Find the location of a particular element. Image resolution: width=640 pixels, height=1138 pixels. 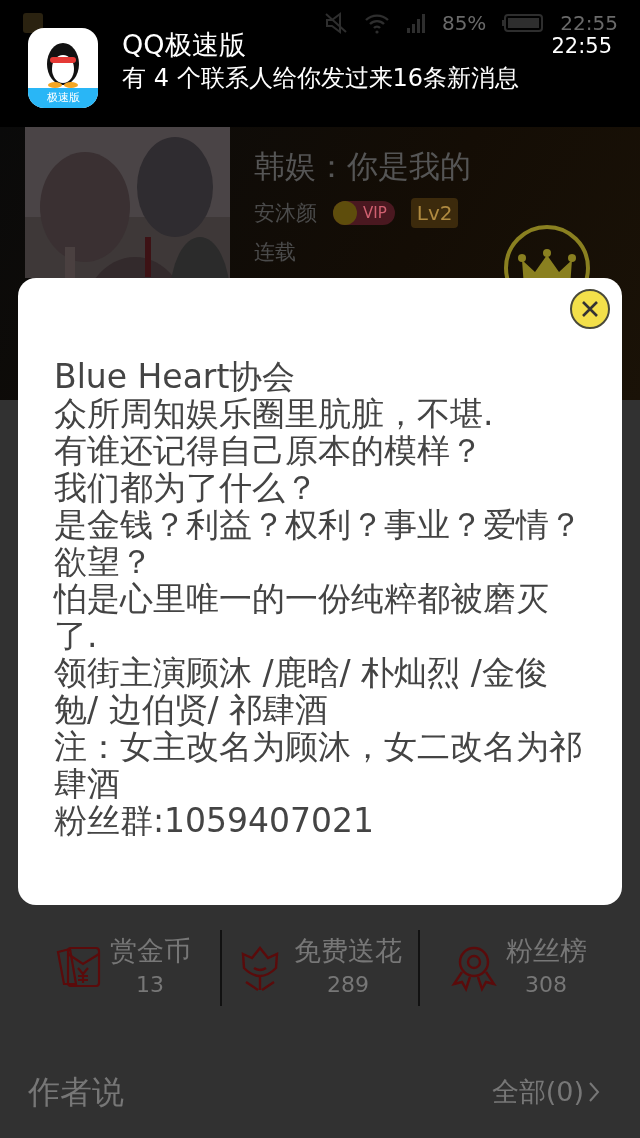

dialog-text: 注：女主改名为顾沐，女二改名为祁肆酒 is located at coordinates (318, 765).